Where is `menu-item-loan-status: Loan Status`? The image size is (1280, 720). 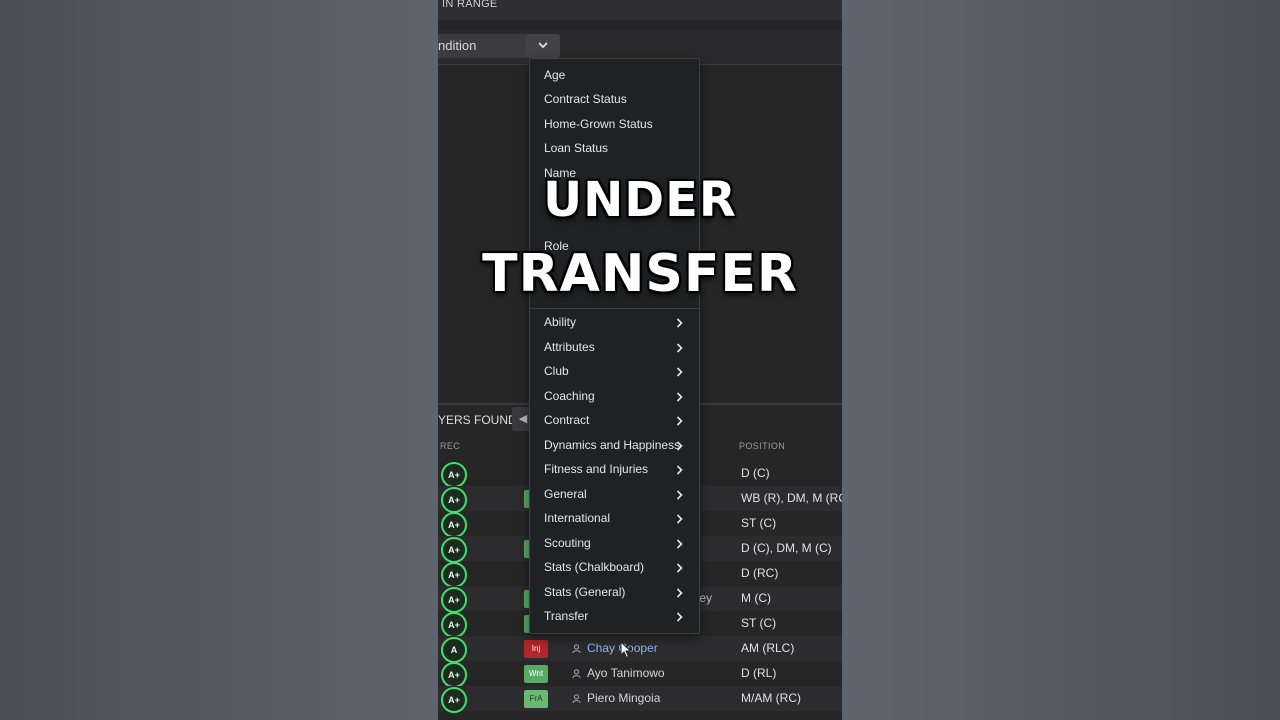 menu-item-loan-status: Loan Status is located at coordinates (576, 148).